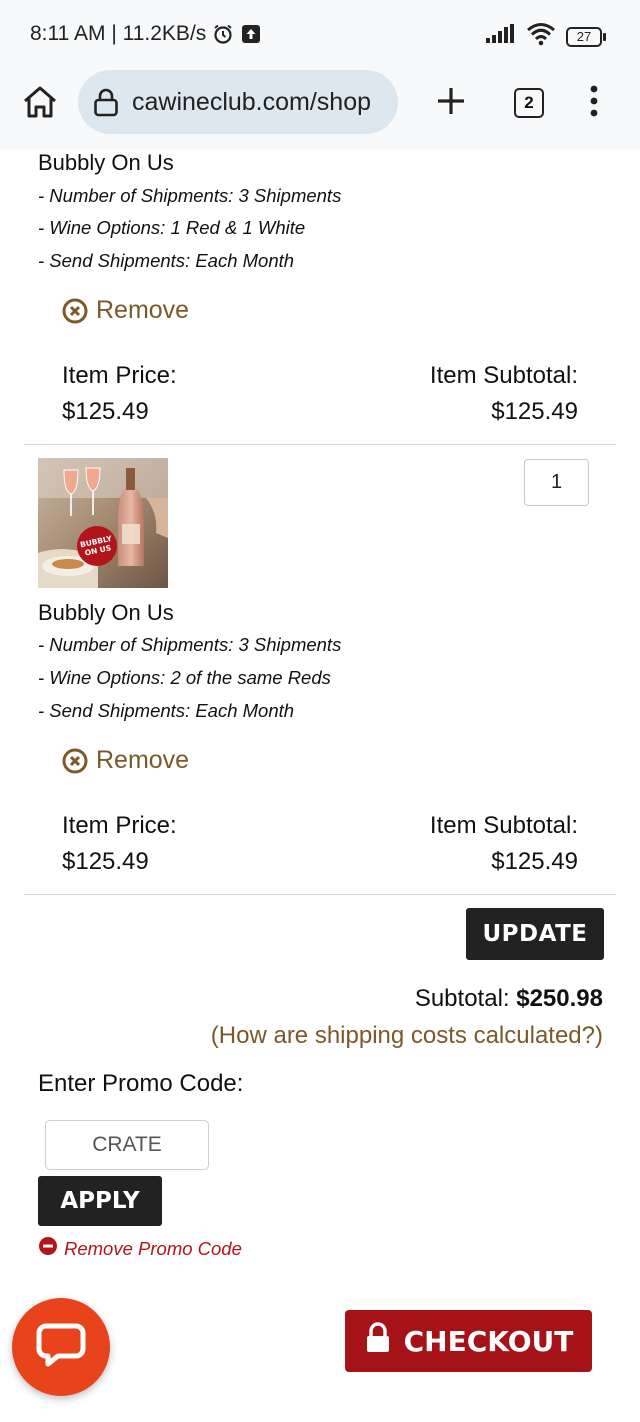 This screenshot has height=1422, width=640. Describe the element at coordinates (103, 523) in the screenshot. I see `product-image: BUBBLY ON US` at that location.